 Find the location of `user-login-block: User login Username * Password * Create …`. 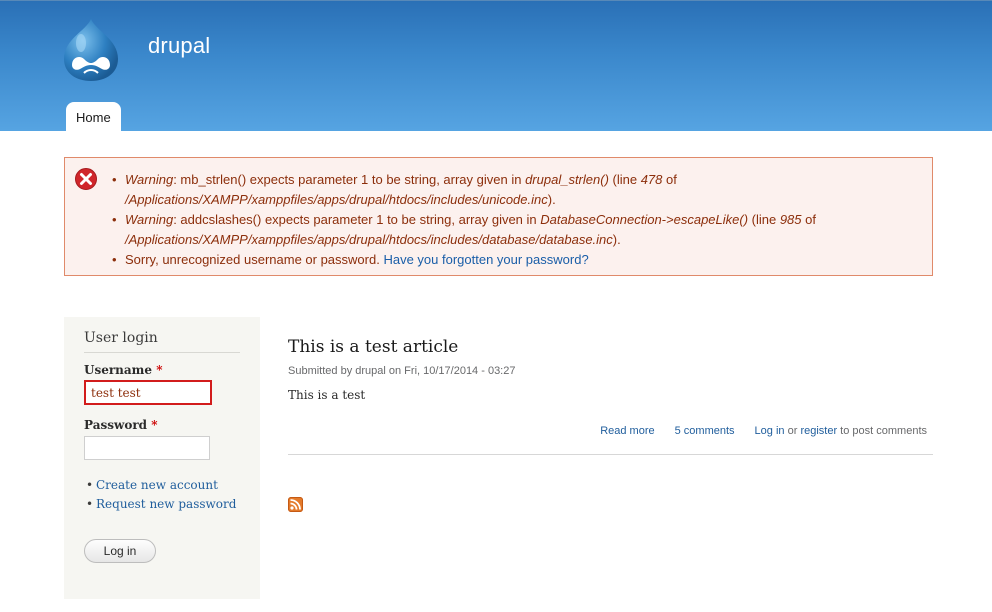

user-login-block: User login Username * Password * Create … is located at coordinates (162, 458).